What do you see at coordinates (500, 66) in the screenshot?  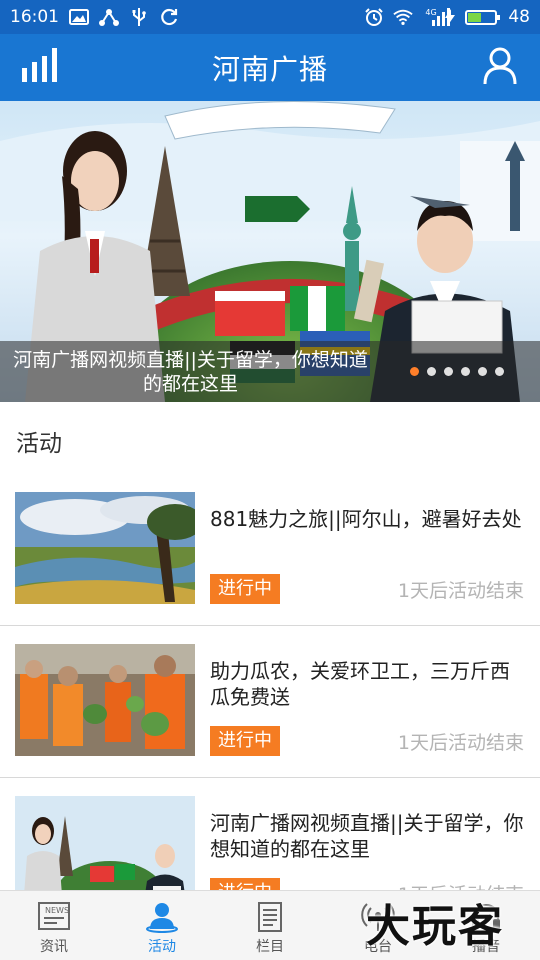 I see `user-profile-icon` at bounding box center [500, 66].